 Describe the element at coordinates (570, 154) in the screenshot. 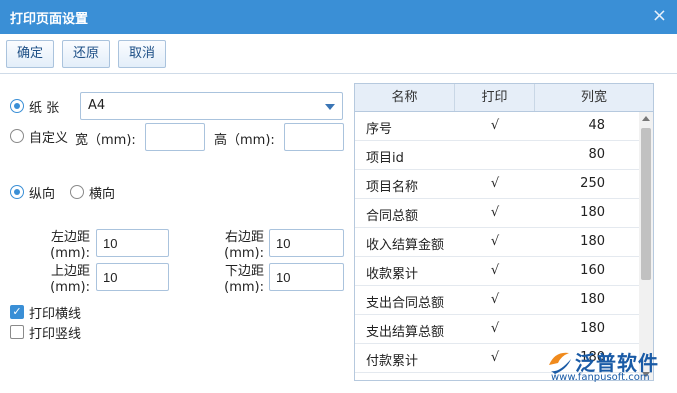

I see `cell-width: 80` at that location.